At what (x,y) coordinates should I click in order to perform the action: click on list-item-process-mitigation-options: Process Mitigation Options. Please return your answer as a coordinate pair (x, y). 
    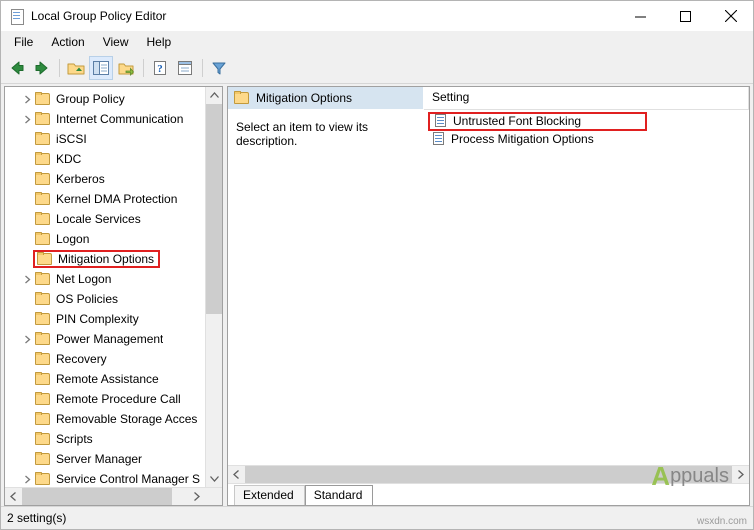
    Looking at the image, I should click on (586, 139).